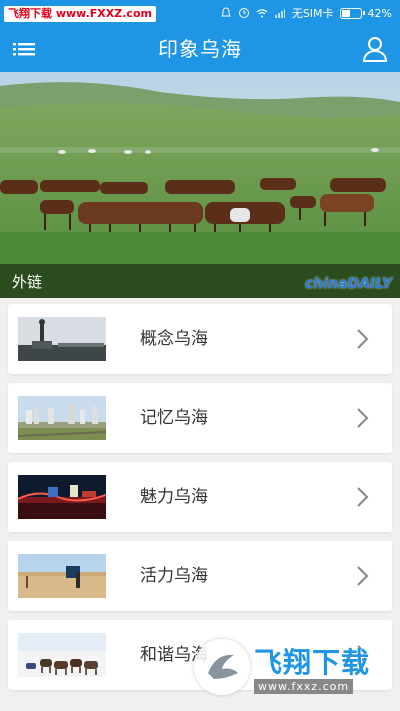  What do you see at coordinates (226, 12) in the screenshot?
I see `bell-icon` at bounding box center [226, 12].